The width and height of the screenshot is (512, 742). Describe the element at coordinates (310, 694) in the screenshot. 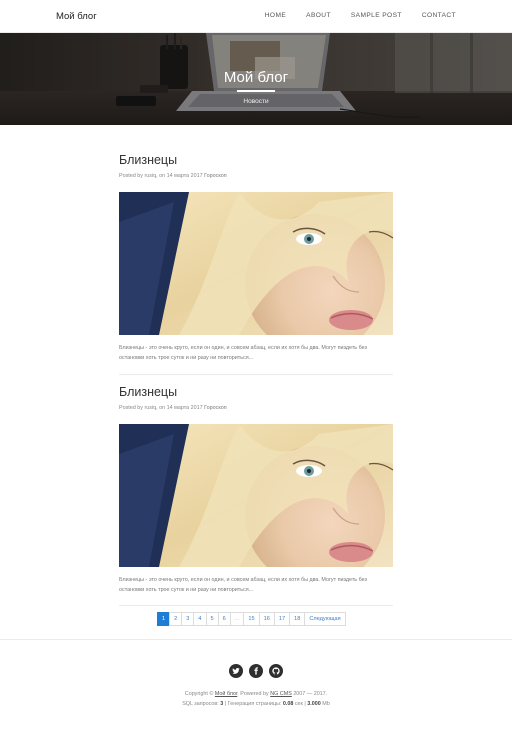

I see `footer-years: 2007 — 2017.` at that location.